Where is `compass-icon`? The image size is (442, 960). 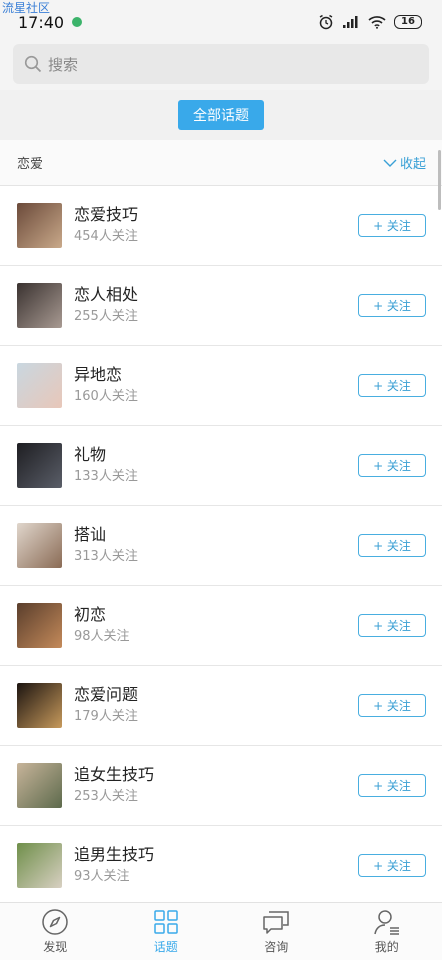 compass-icon is located at coordinates (55, 922).